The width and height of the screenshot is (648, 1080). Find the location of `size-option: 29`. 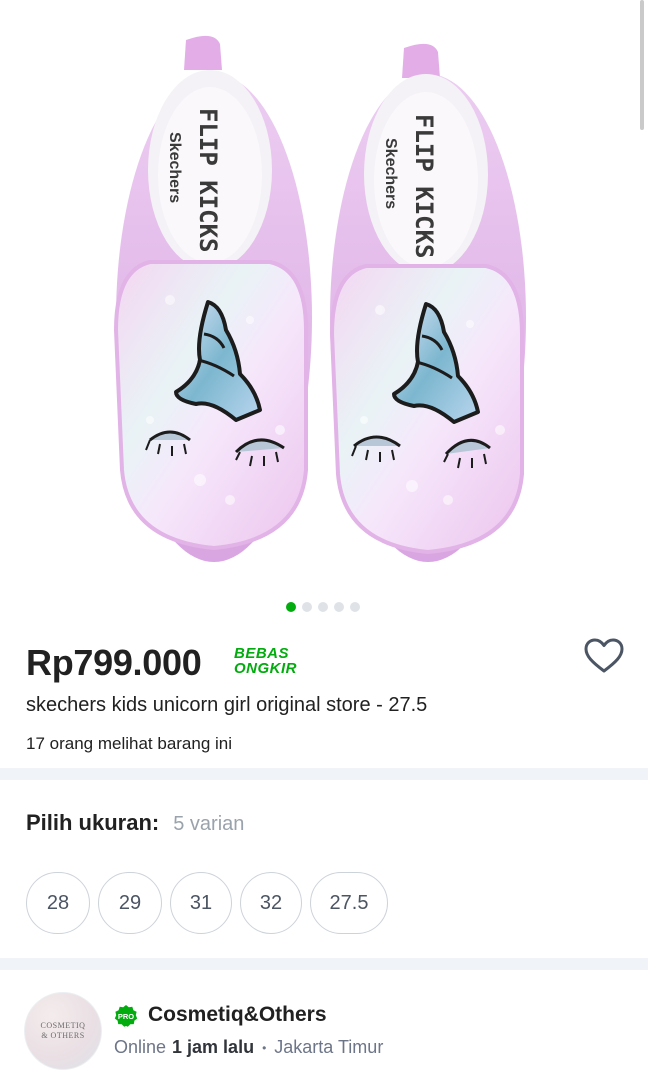

size-option: 29 is located at coordinates (130, 903).